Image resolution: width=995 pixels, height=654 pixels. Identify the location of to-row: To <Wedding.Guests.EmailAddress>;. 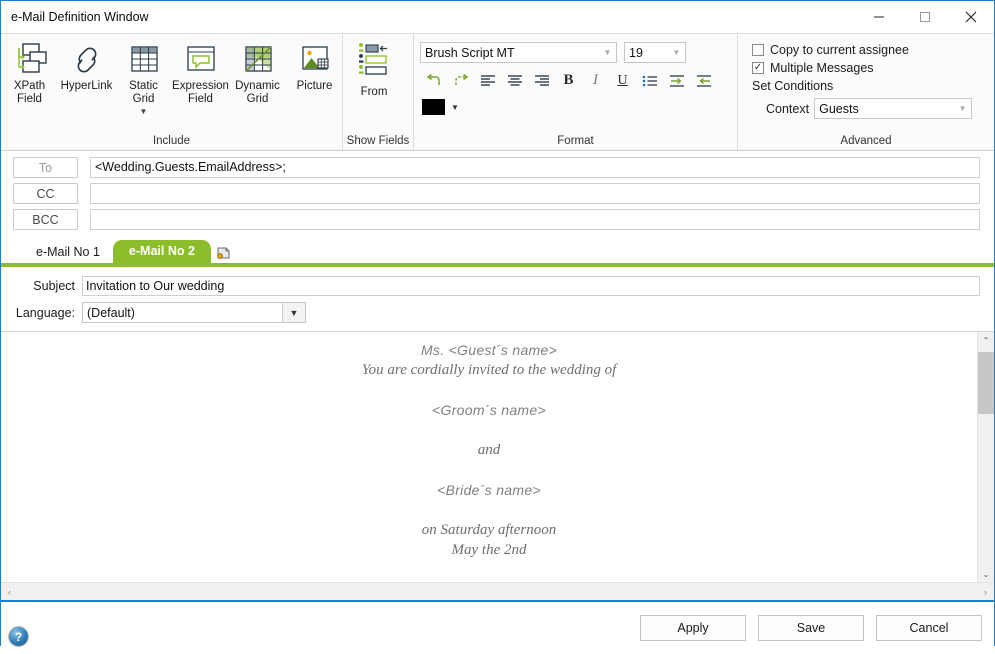
(496, 167).